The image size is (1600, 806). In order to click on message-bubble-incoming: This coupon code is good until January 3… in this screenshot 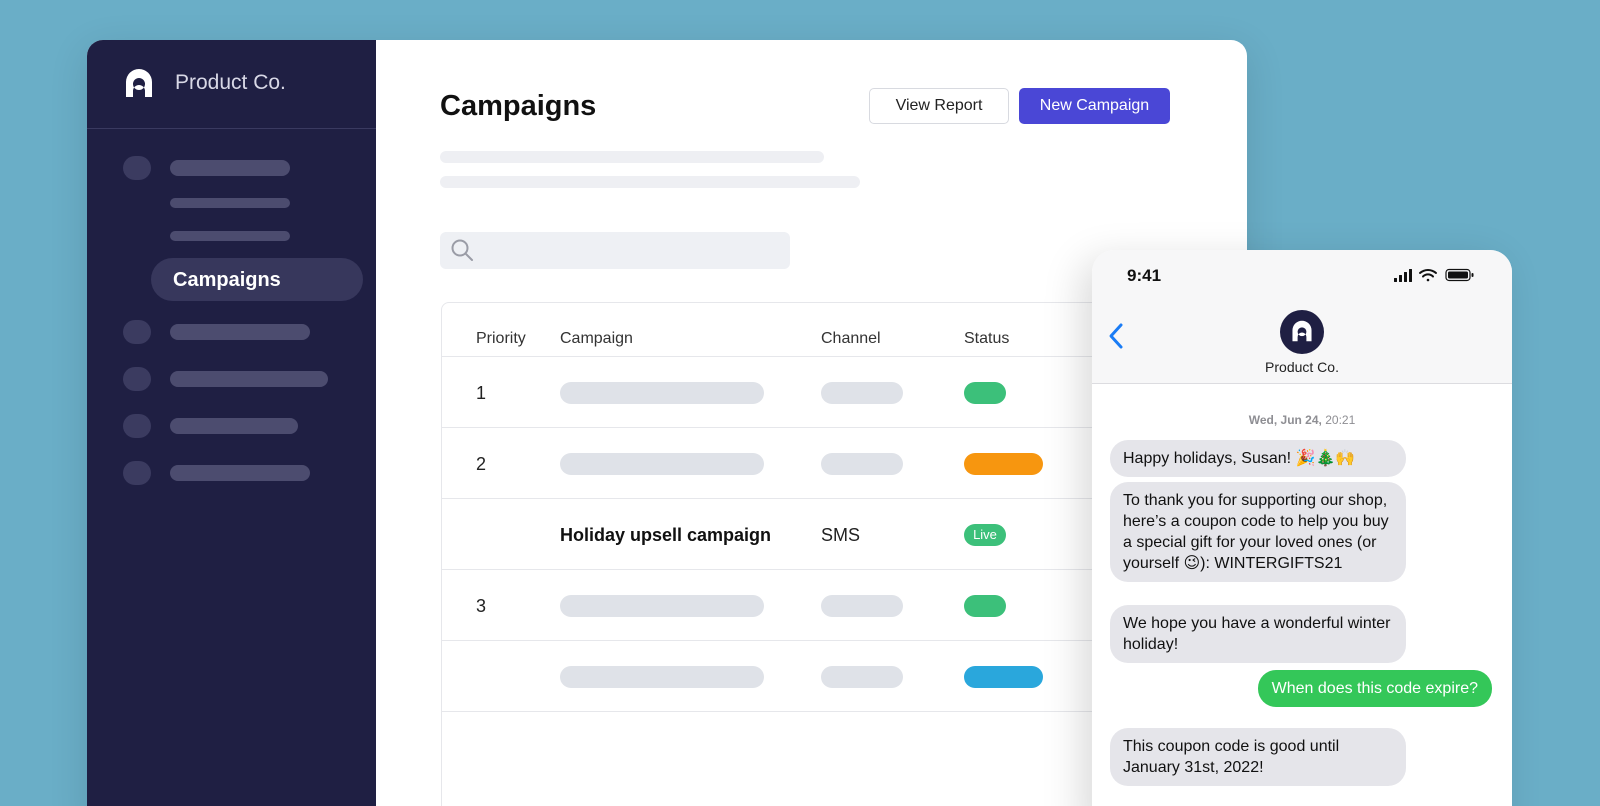, I will do `click(1258, 757)`.